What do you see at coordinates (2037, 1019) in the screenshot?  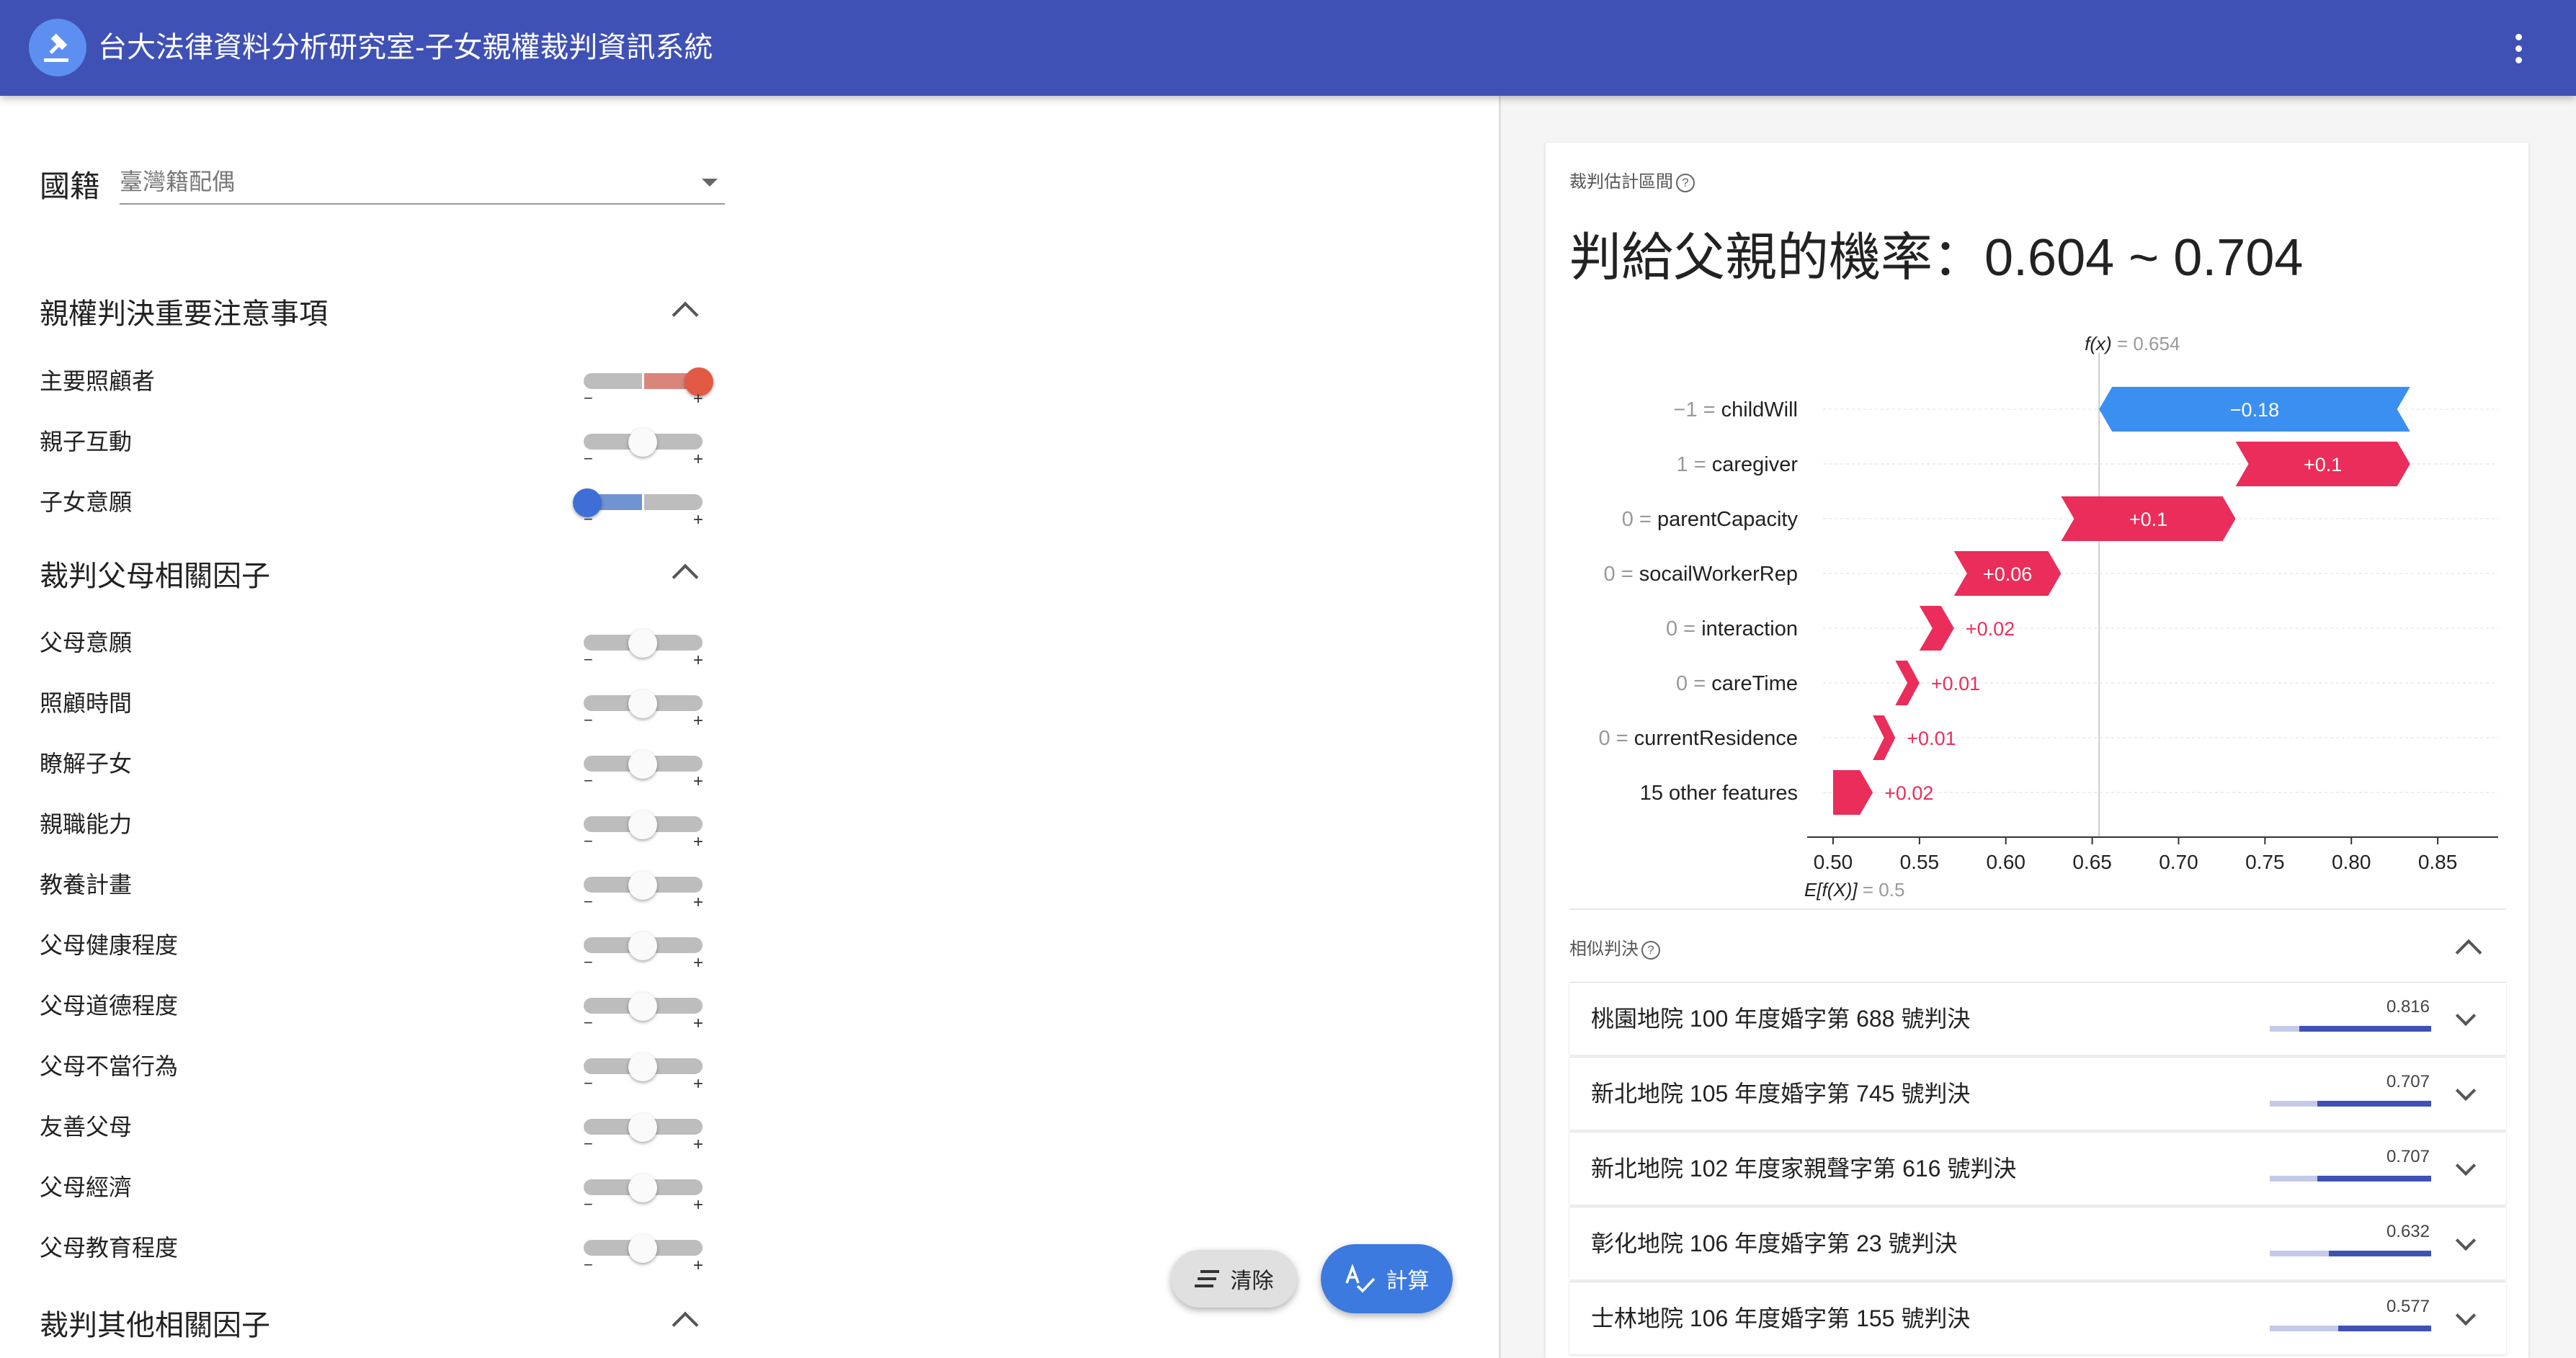 I see `similar-case-item: 桃園地院 100 年度婚字第 688 號判決 0.816` at bounding box center [2037, 1019].